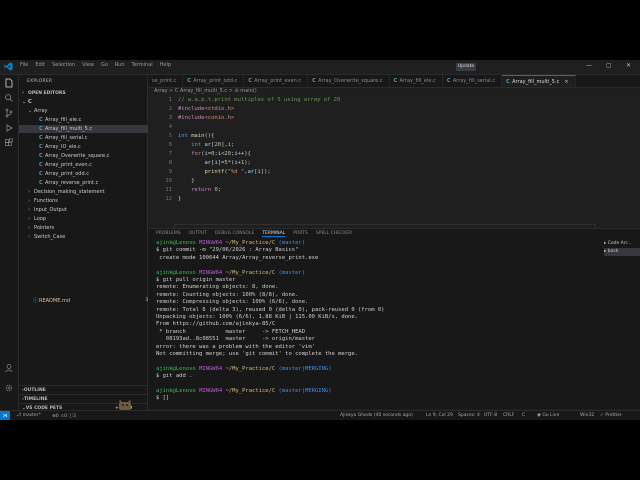  What do you see at coordinates (19, 415) in the screenshot?
I see `branch-icon: ⎇` at bounding box center [19, 415].